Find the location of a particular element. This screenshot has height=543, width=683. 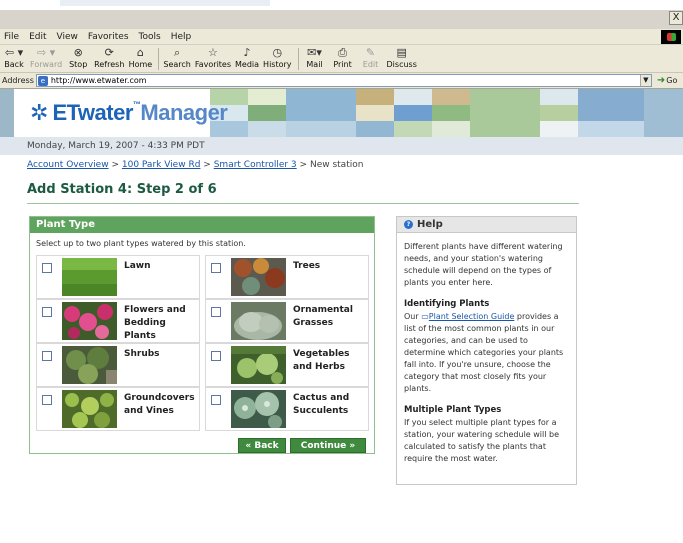

search-button: ⌕ Search is located at coordinates (176, 57).